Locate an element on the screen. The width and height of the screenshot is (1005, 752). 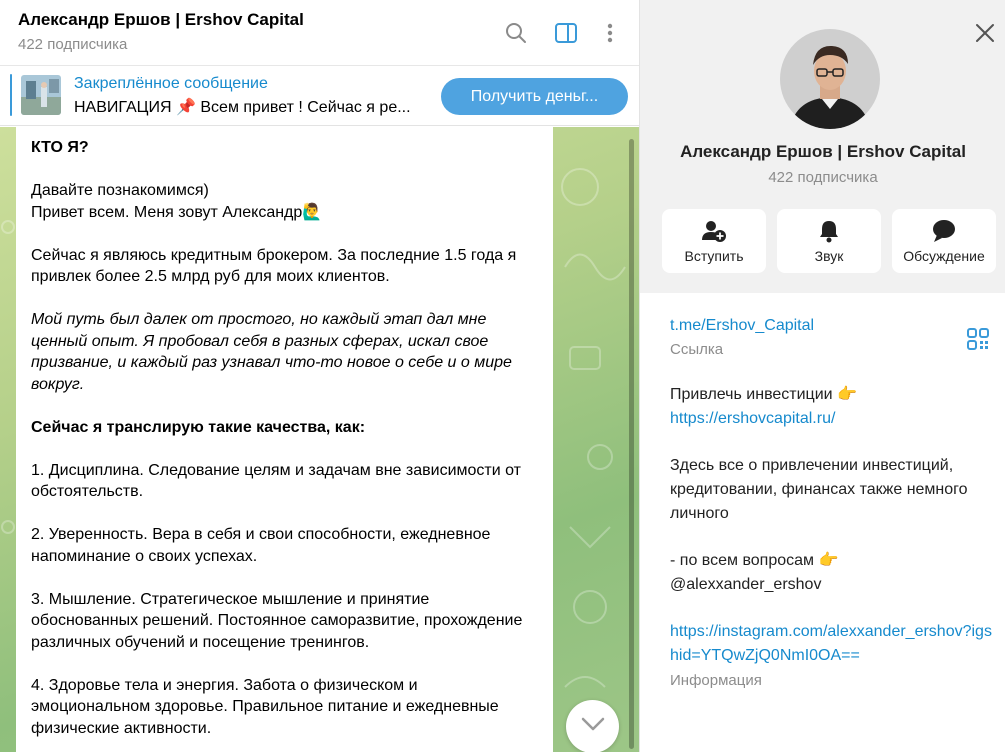
chevron-down-icon is located at coordinates (593, 726).